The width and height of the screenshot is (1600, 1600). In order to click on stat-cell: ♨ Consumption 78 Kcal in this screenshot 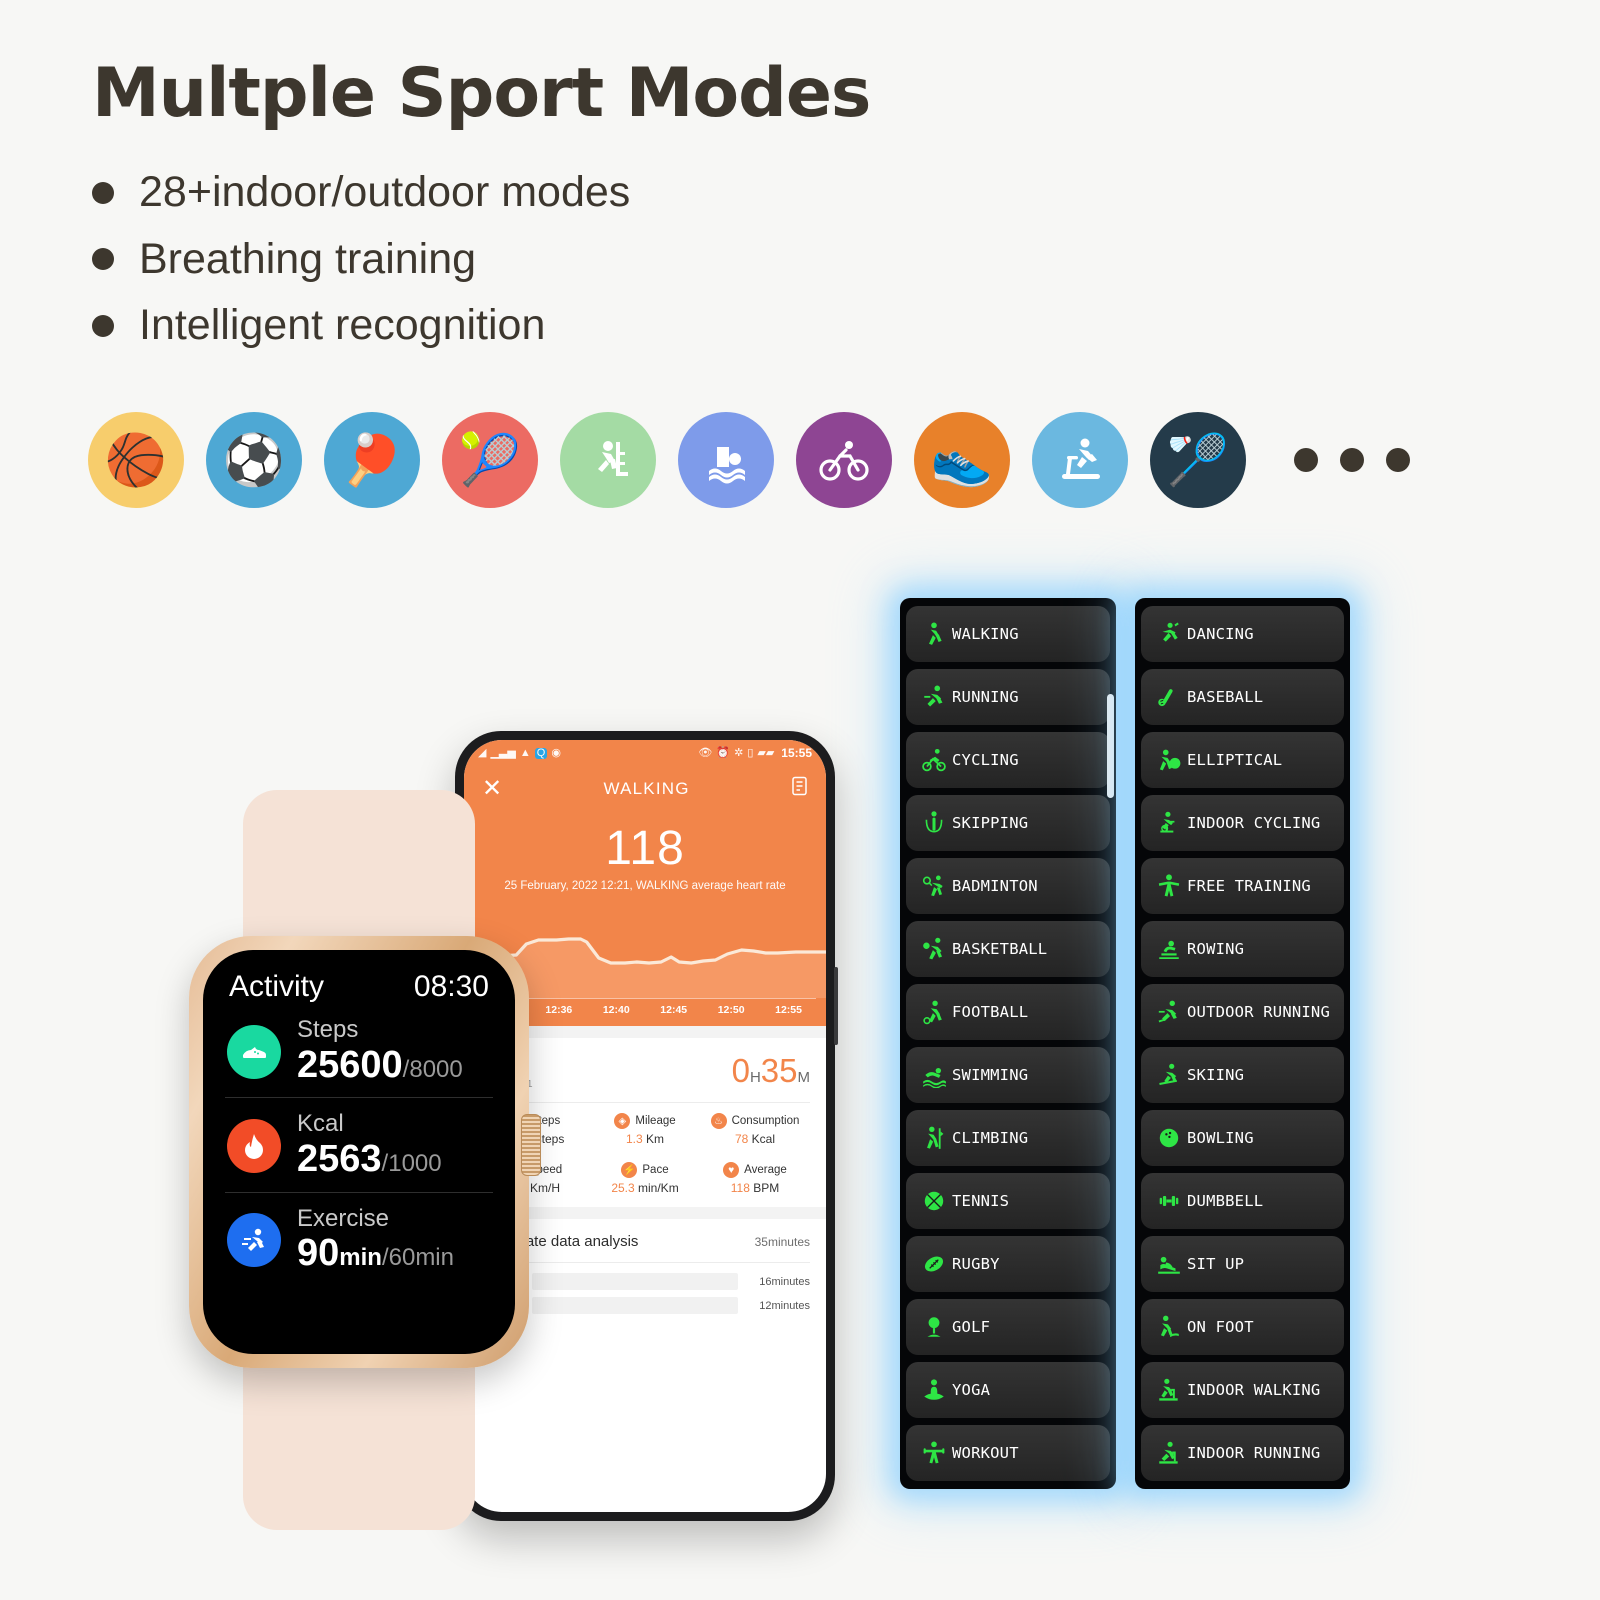, I will do `click(755, 1129)`.